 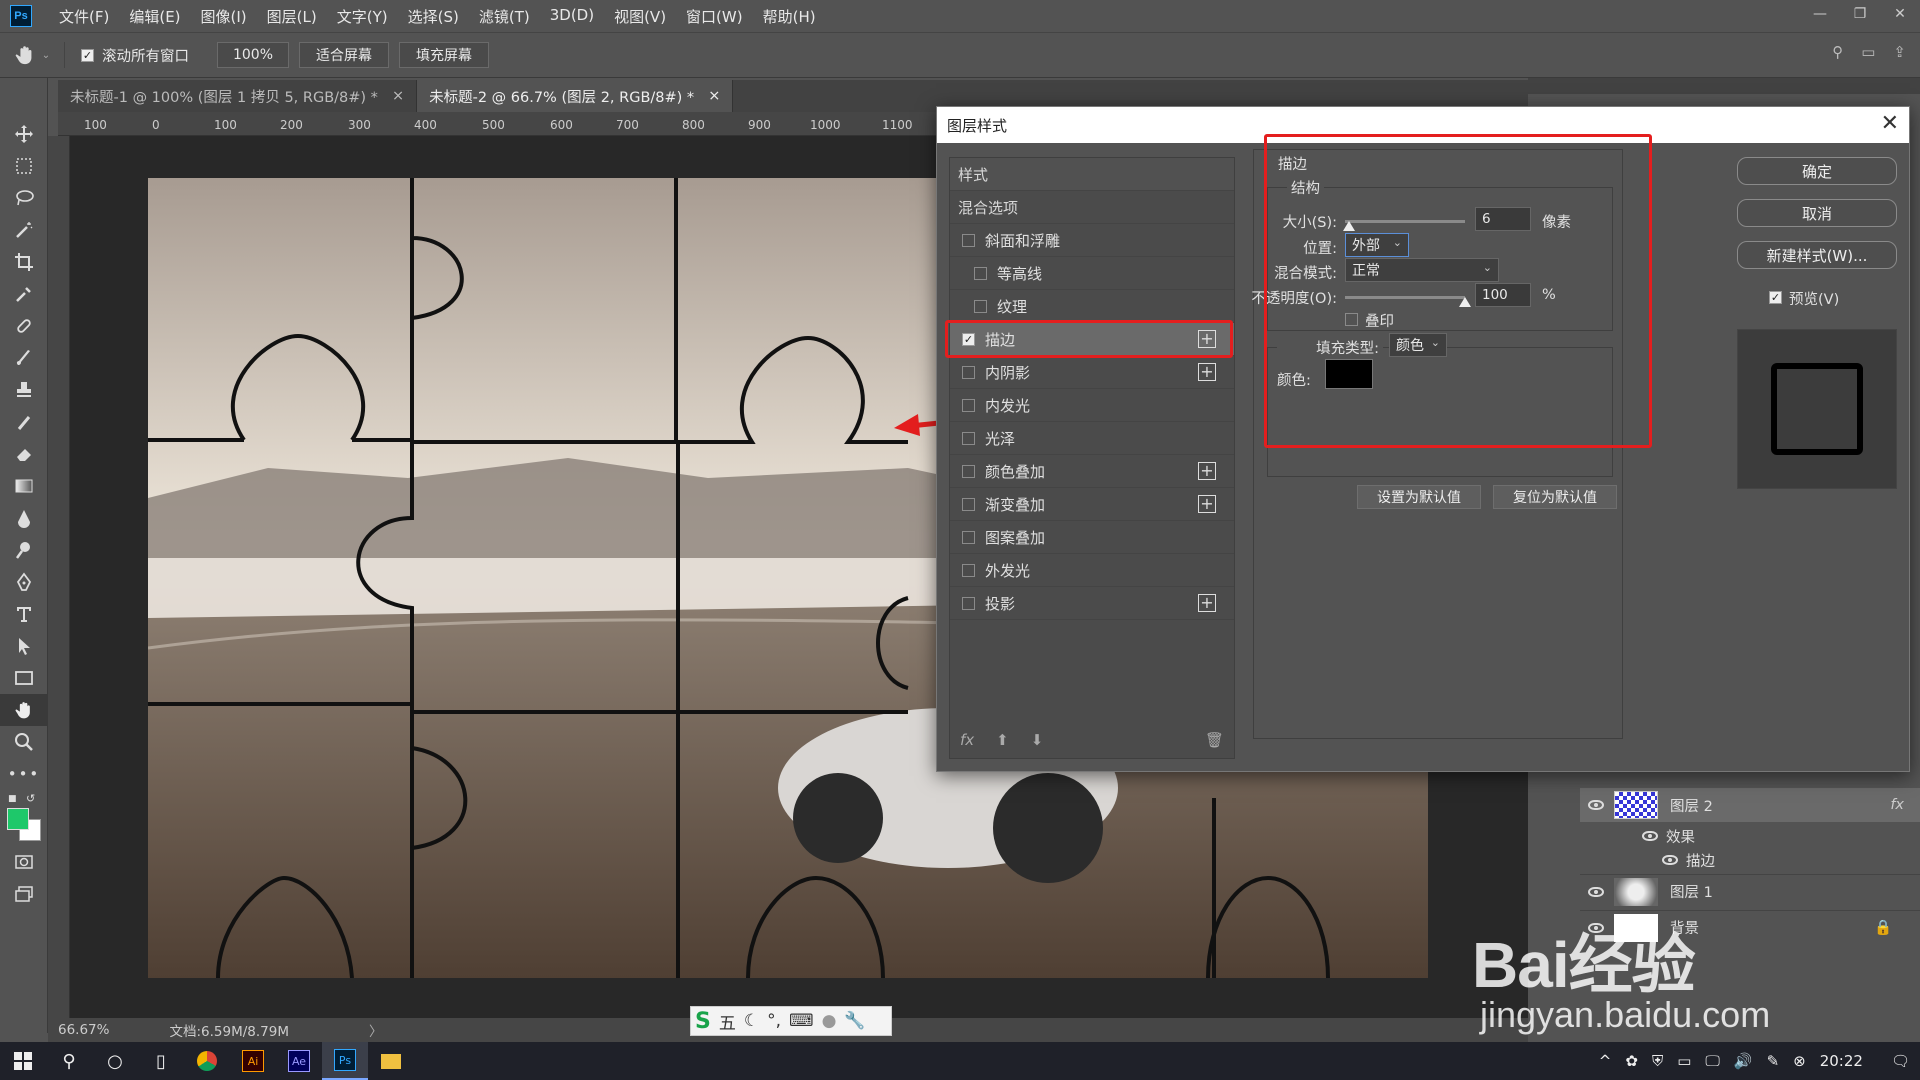 What do you see at coordinates (1657, 1061) in the screenshot?
I see `security-shield-icon: ⛨` at bounding box center [1657, 1061].